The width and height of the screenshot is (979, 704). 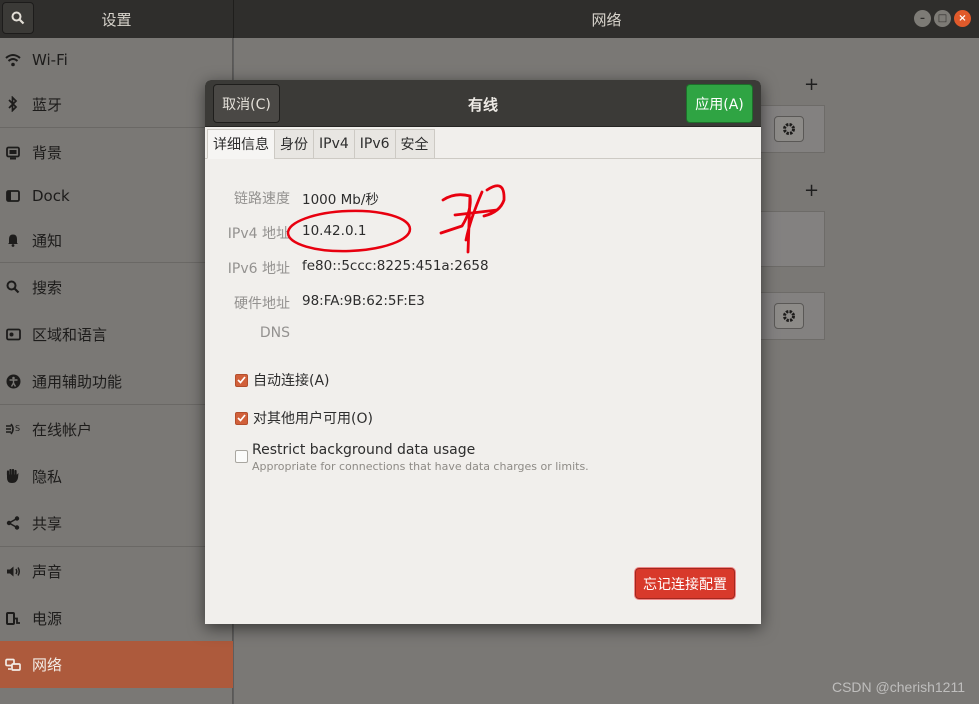 What do you see at coordinates (116, 104) in the screenshot?
I see `sidebar-item-bluetooth: 蓝牙` at bounding box center [116, 104].